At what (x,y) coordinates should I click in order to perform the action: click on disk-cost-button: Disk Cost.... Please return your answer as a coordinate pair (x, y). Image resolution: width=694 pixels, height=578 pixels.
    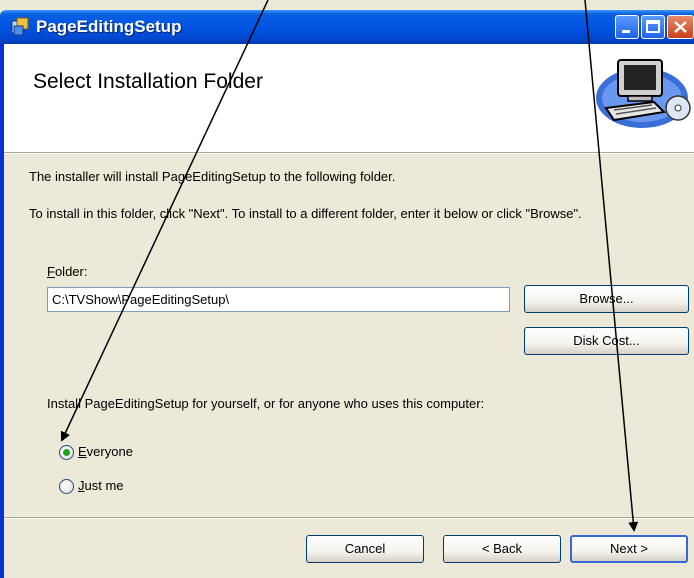
    Looking at the image, I should click on (606, 341).